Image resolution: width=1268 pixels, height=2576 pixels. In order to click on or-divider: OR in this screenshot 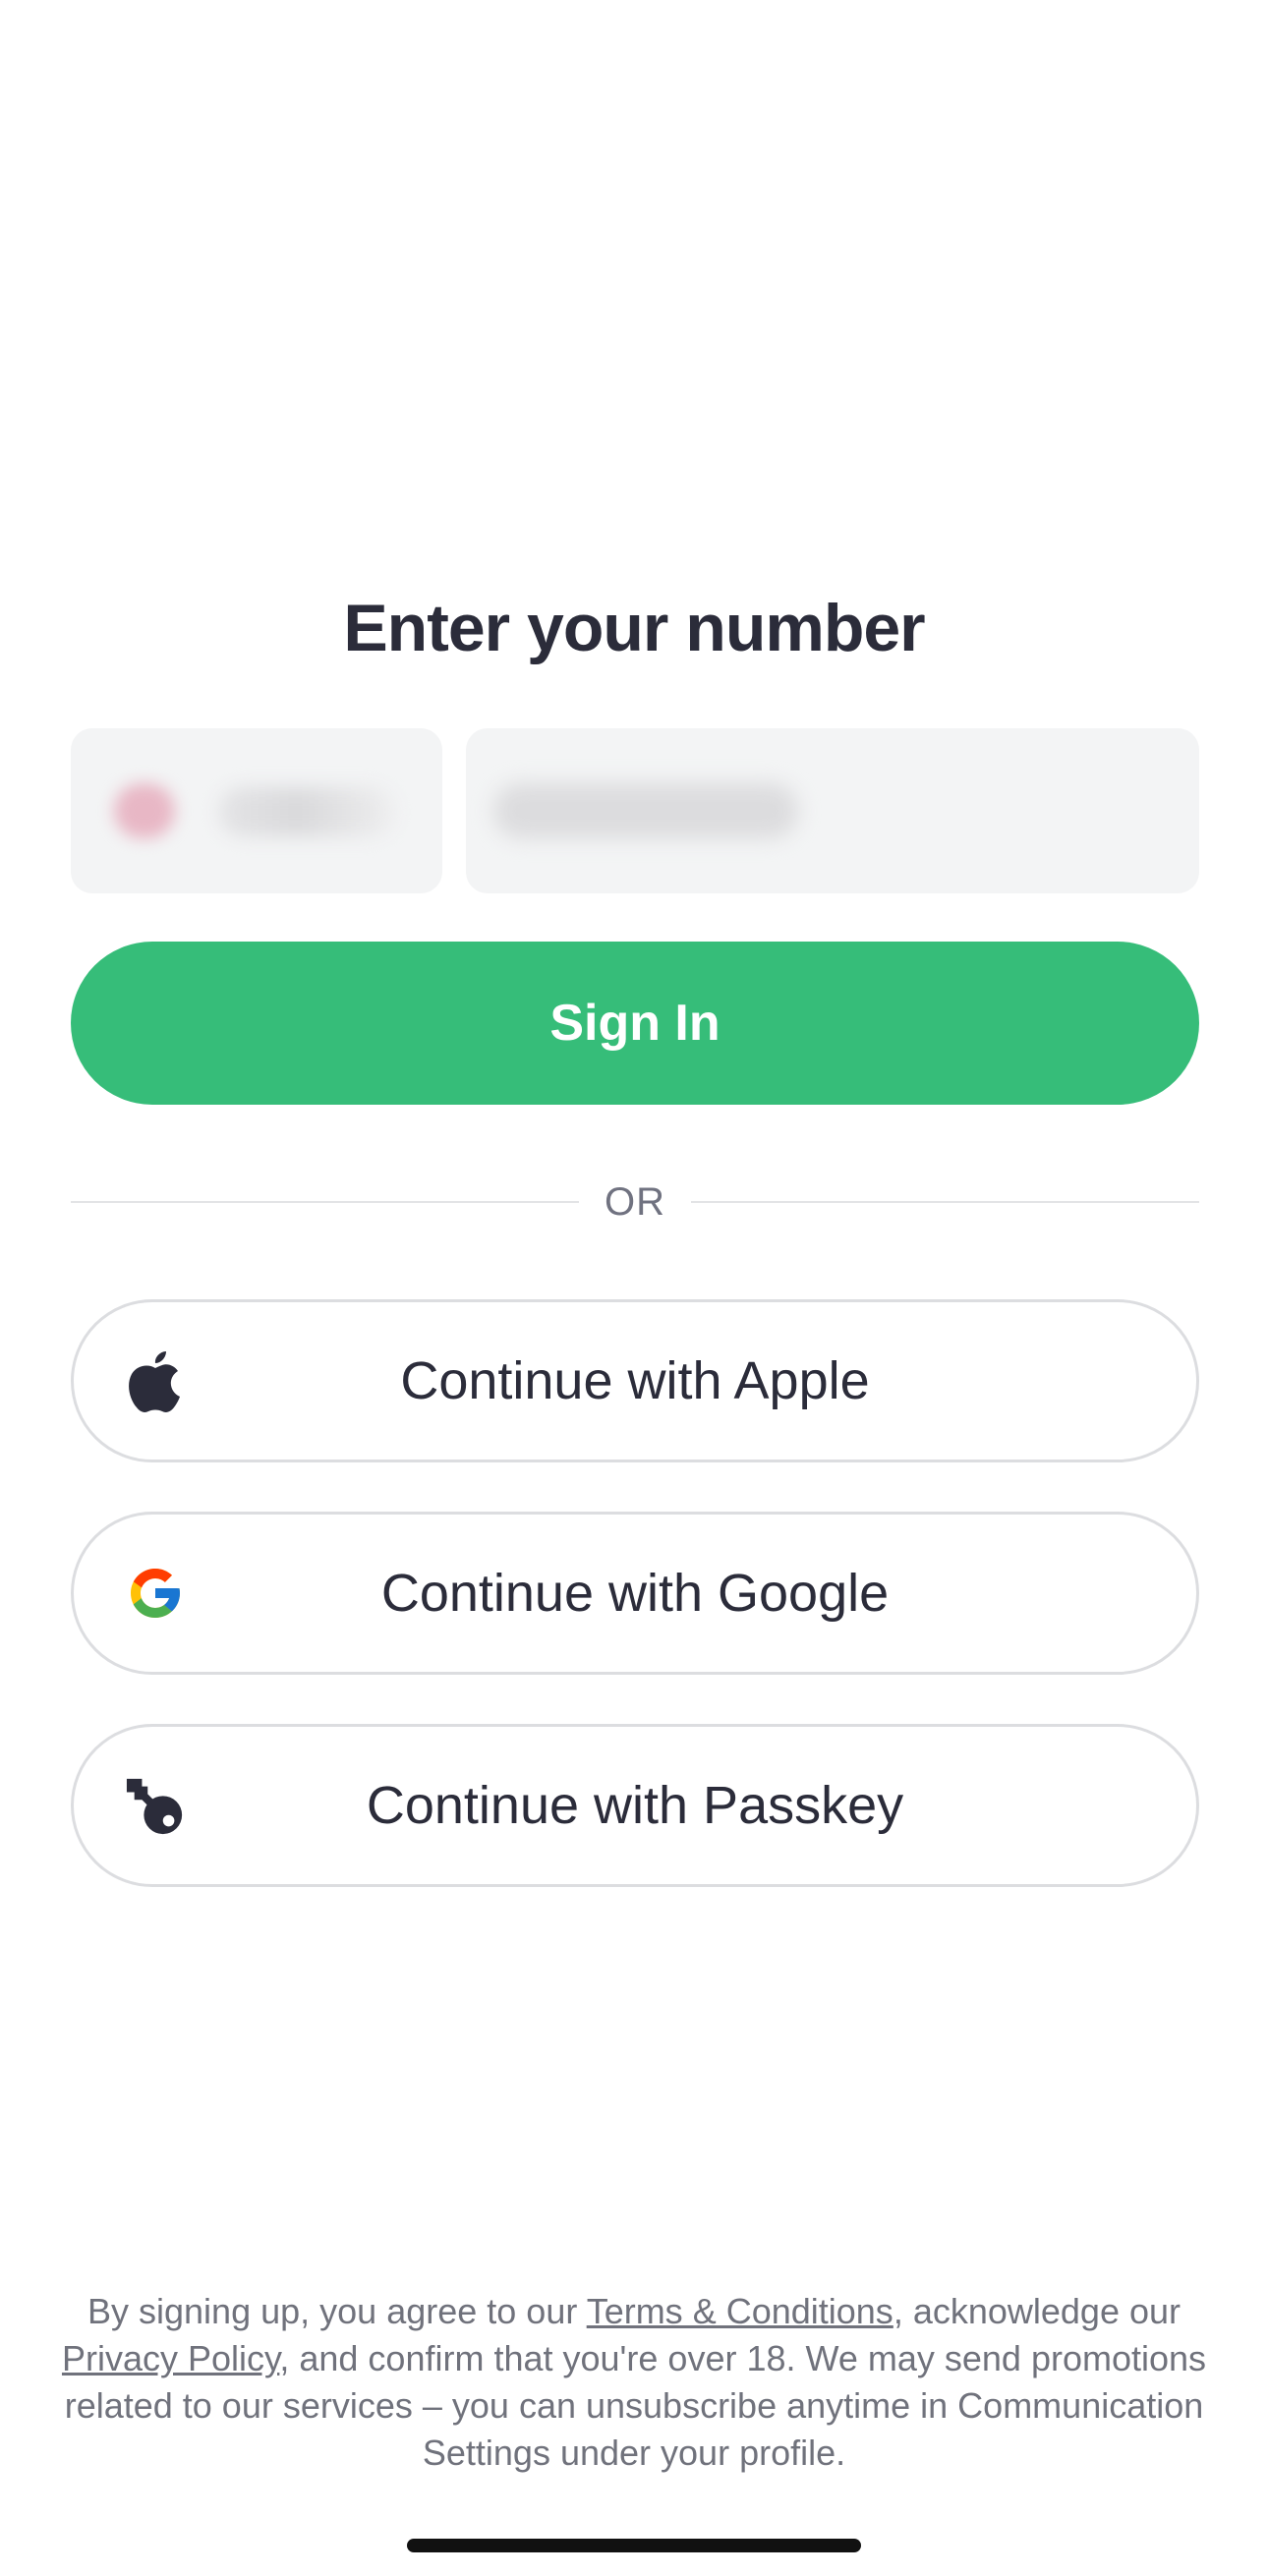, I will do `click(635, 1202)`.